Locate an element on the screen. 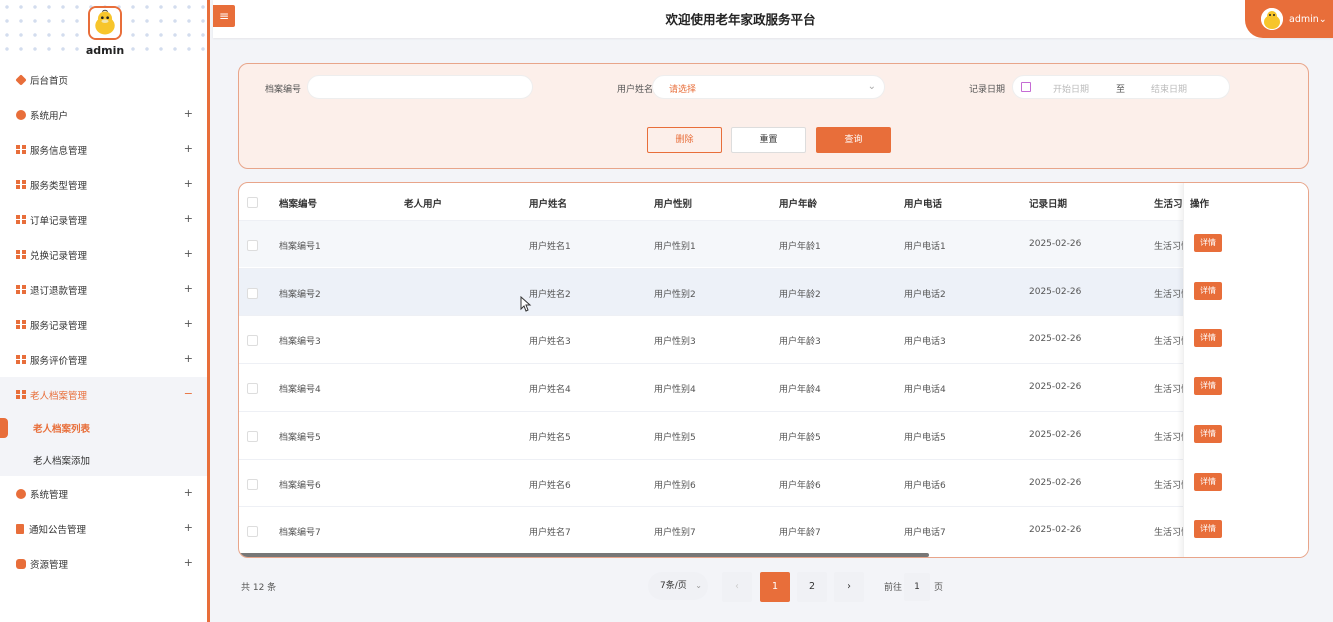  sidebar-item-label: 通知公告管理 is located at coordinates (58, 530).